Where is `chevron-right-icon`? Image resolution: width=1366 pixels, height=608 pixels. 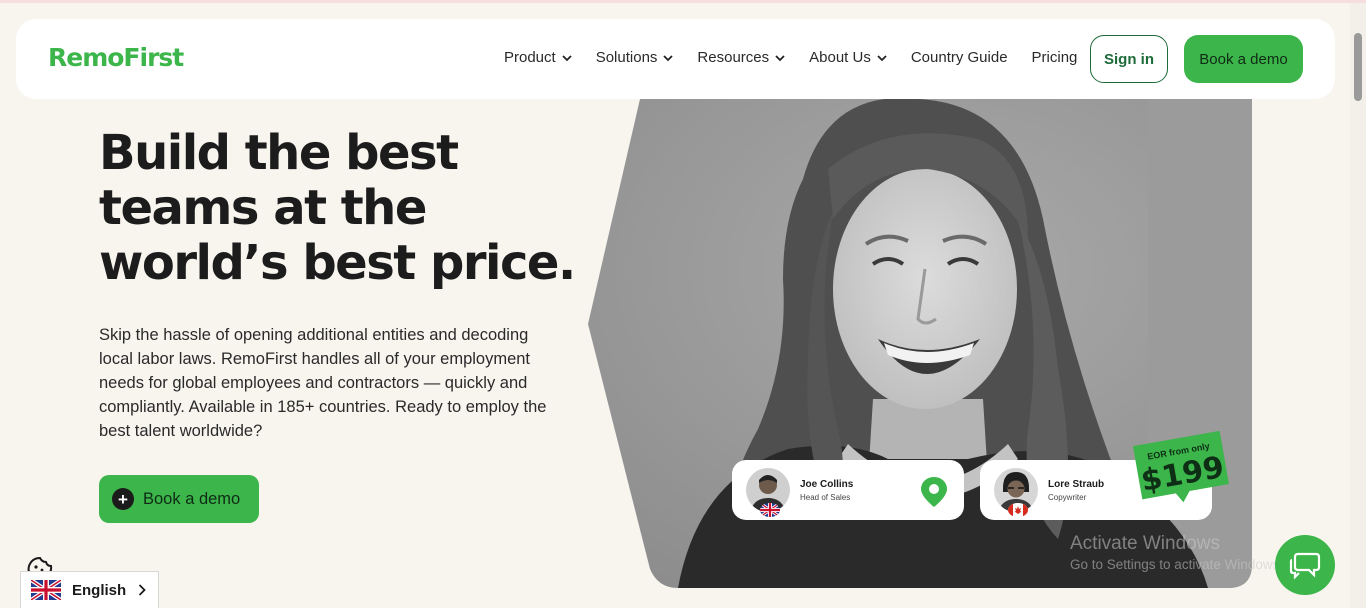
chevron-right-icon is located at coordinates (142, 590).